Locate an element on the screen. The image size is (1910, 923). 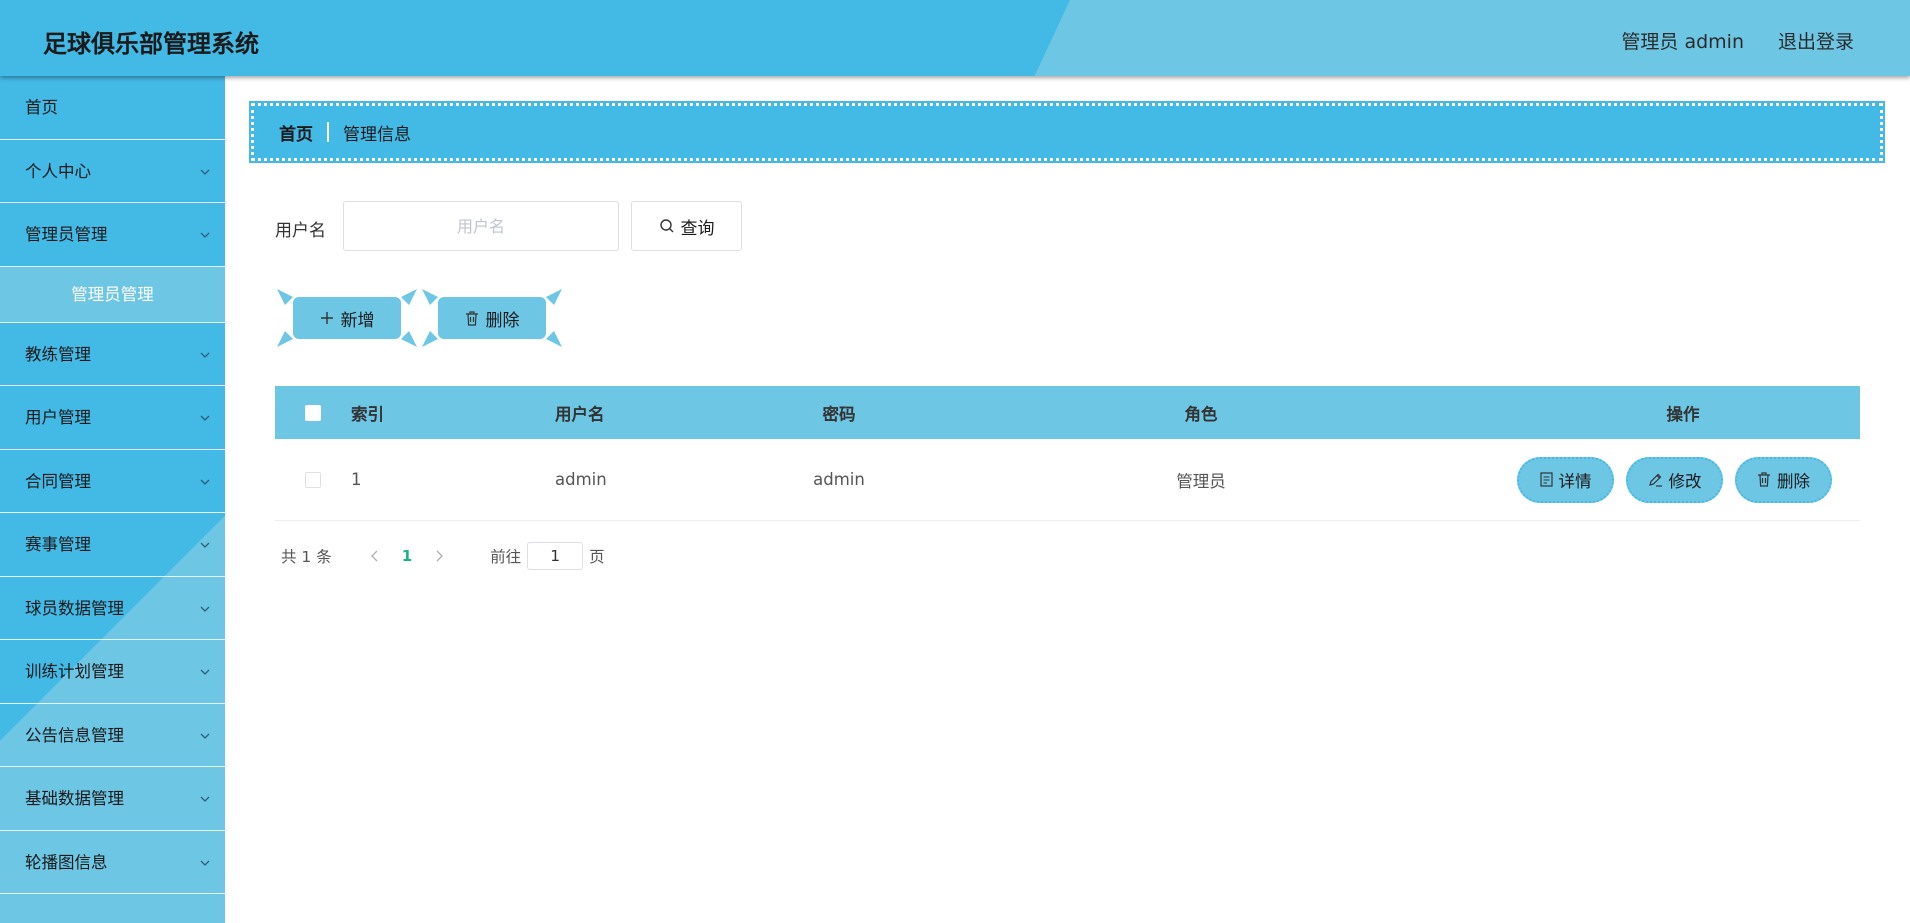
breadcrumb-current: 管理信息 is located at coordinates (377, 134).